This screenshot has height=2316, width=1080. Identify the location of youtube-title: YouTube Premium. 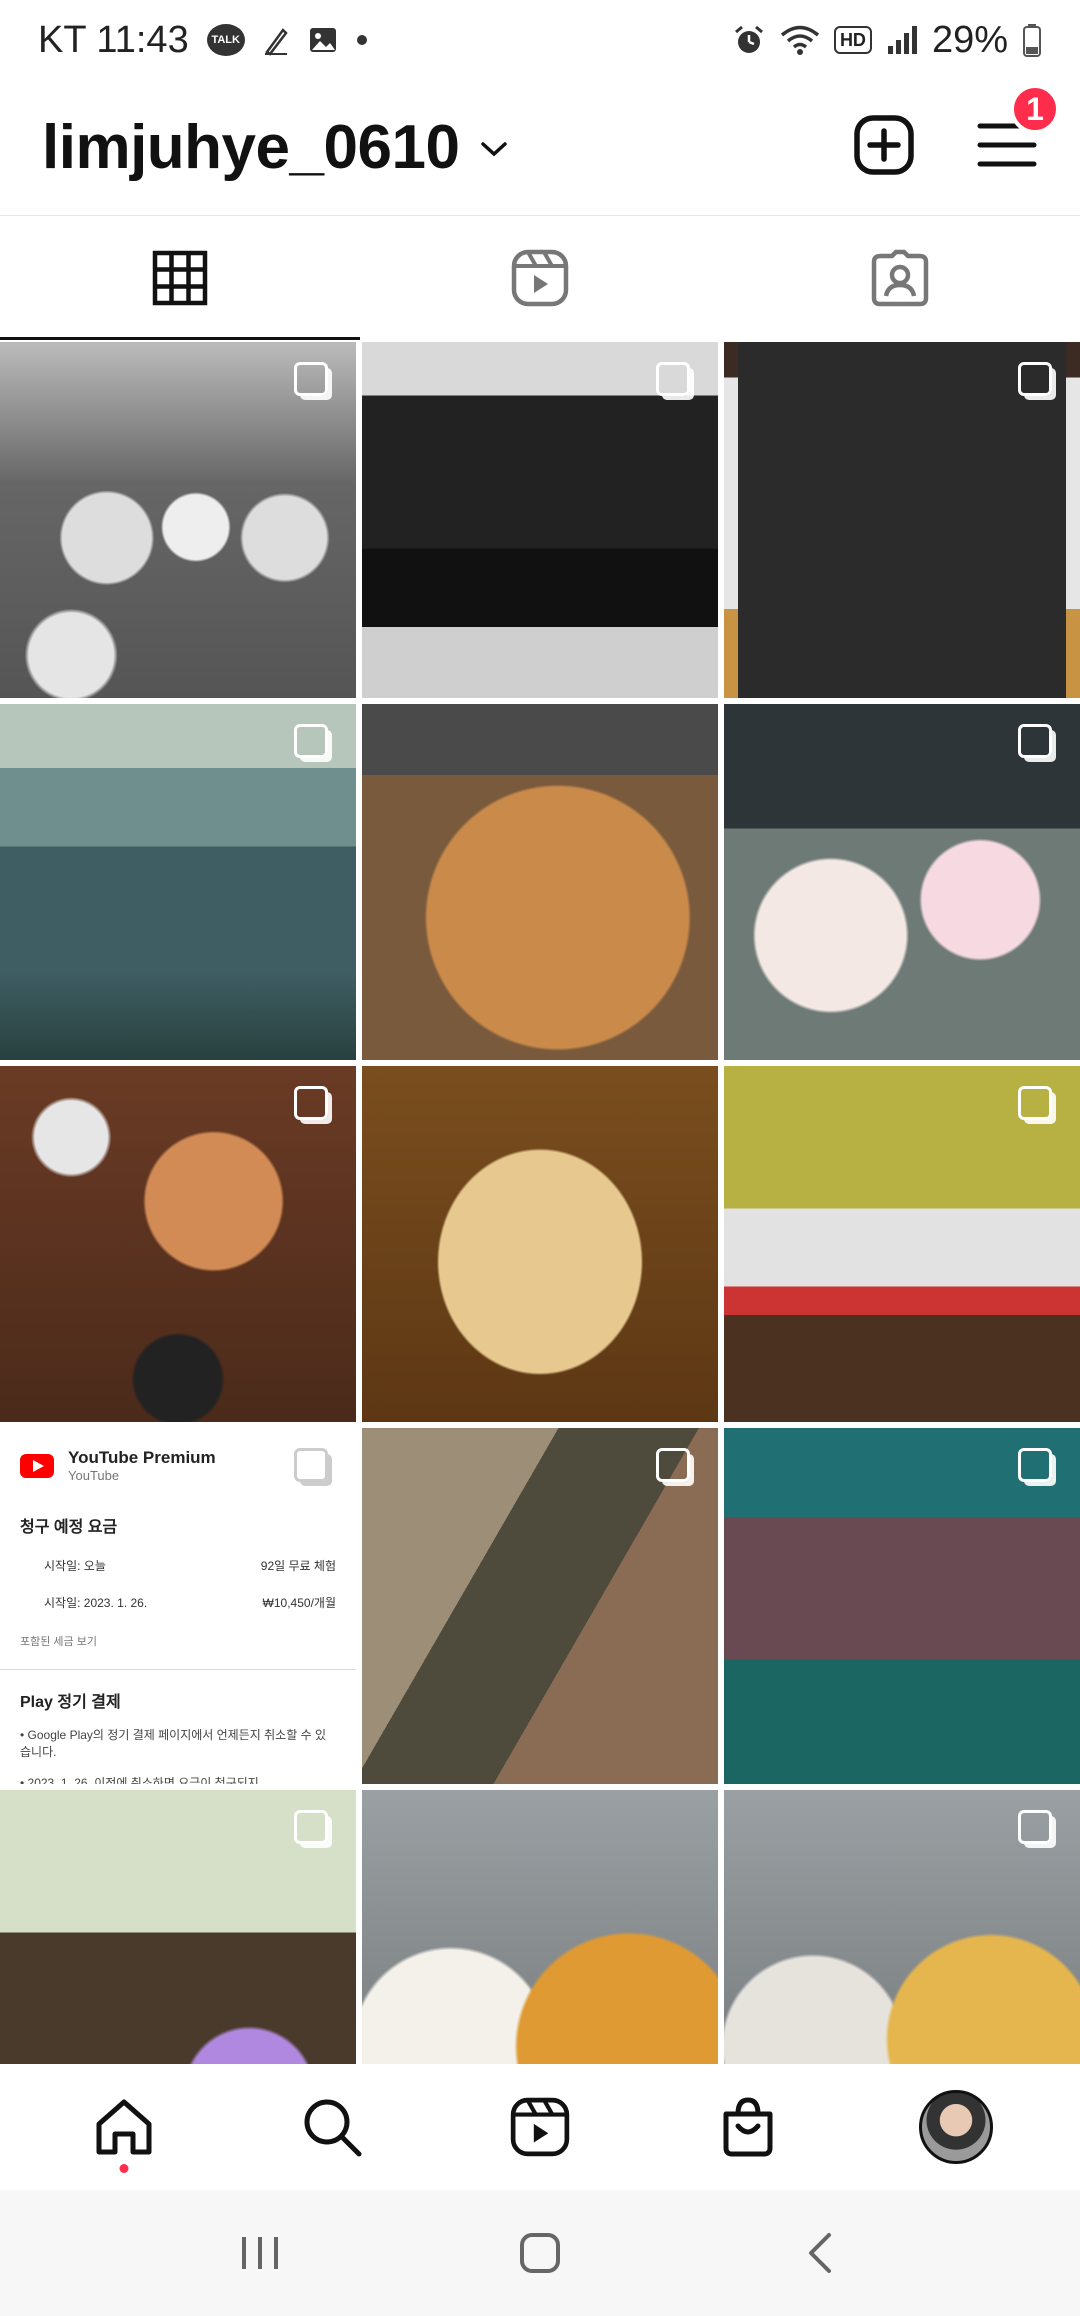
(142, 1457).